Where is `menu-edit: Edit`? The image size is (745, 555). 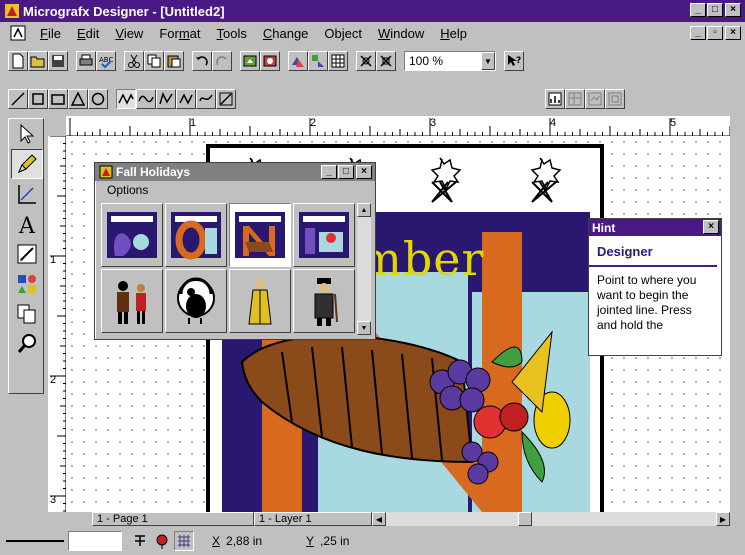
menu-edit: Edit is located at coordinates (88, 33).